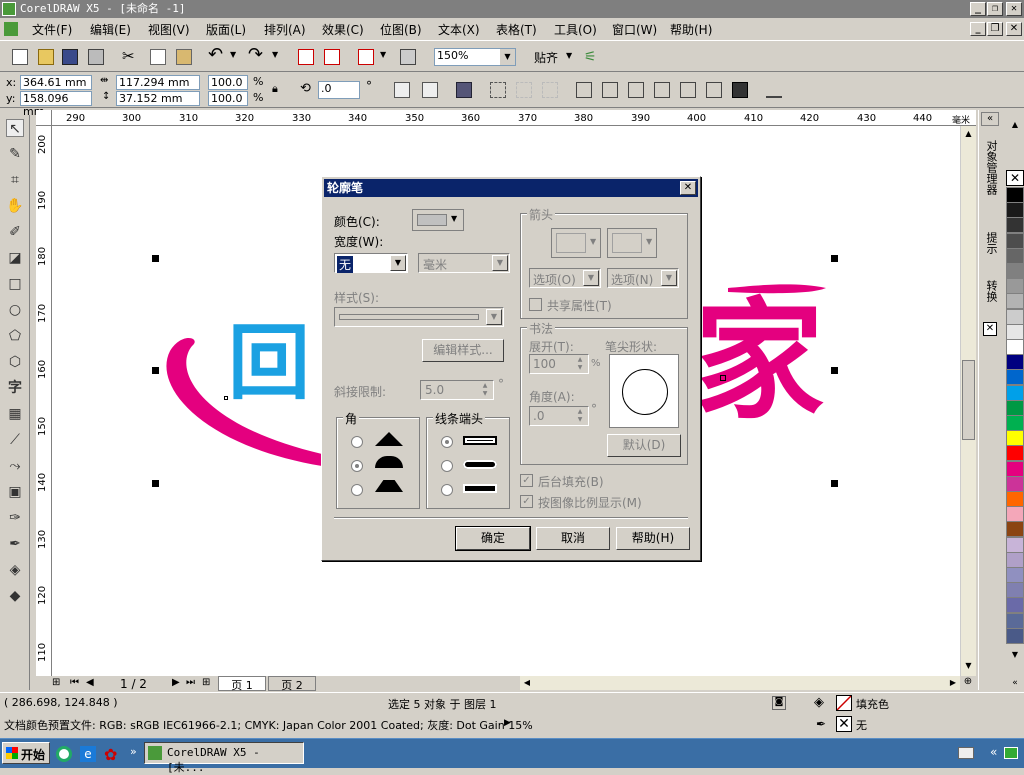 This screenshot has height=775, width=1024. Describe the element at coordinates (459, 29) in the screenshot. I see `menu-text: 文本(X)` at that location.